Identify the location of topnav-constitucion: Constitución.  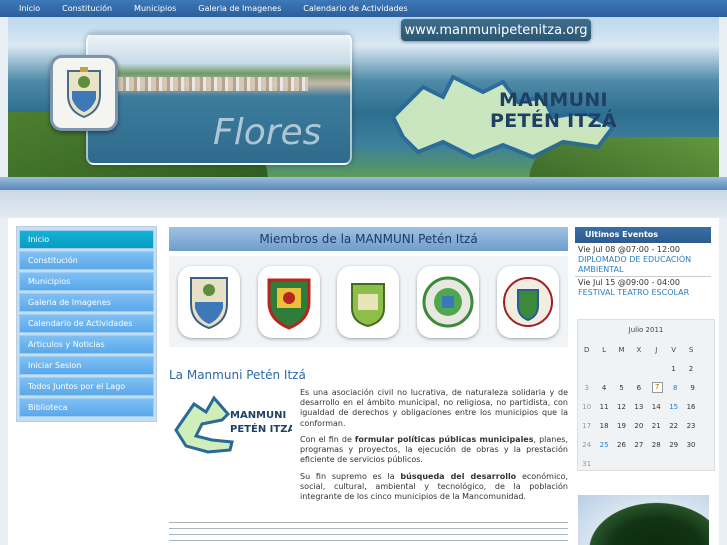
(87, 8).